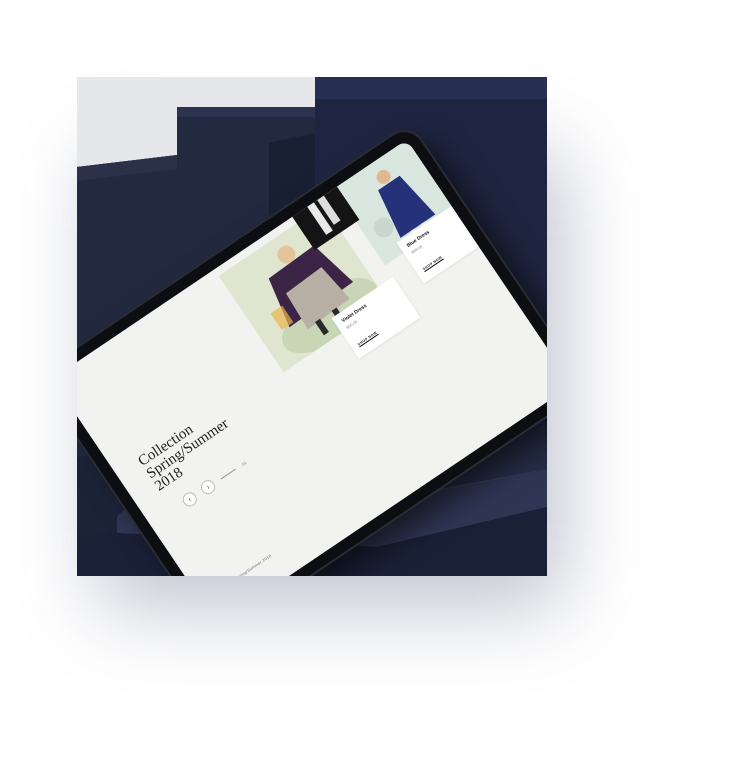 Image resolution: width=738 pixels, height=768 pixels. What do you see at coordinates (228, 474) in the screenshot?
I see `progress-line` at bounding box center [228, 474].